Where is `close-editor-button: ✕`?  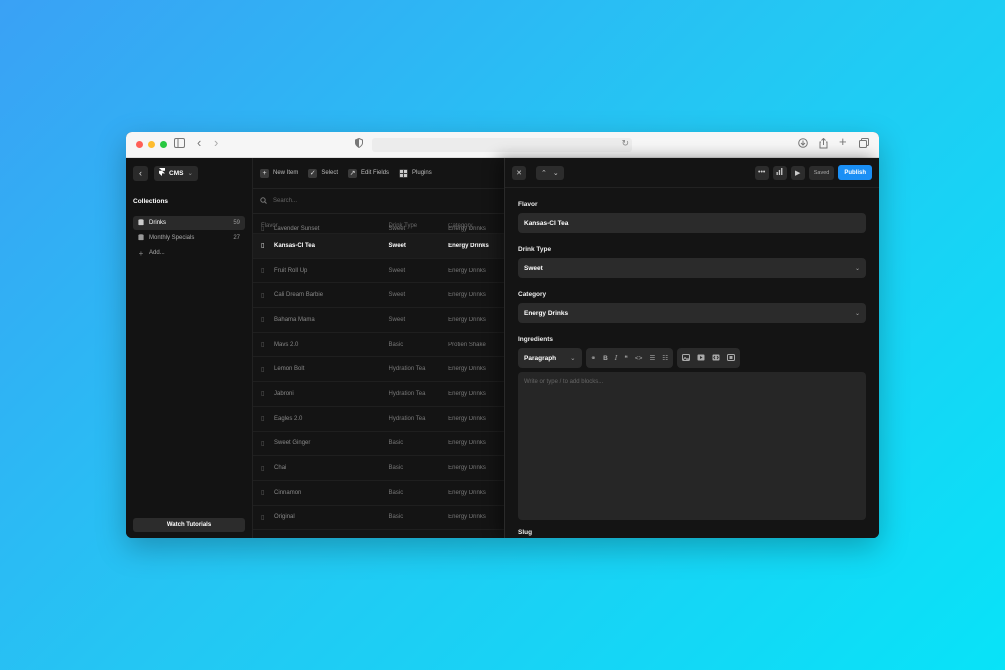
close-editor-button: ✕ is located at coordinates (519, 172).